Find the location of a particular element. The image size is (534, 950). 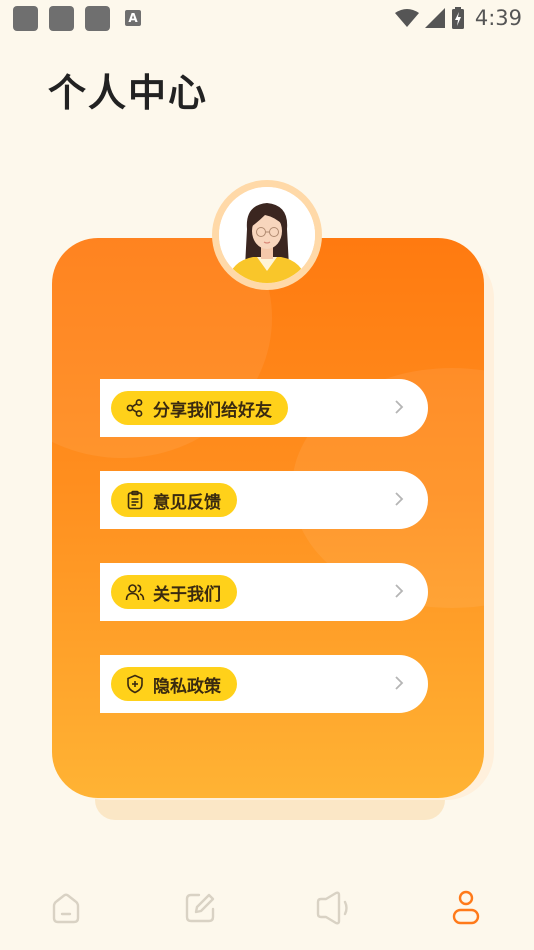

menu-item-share: 分享我们给好友 is located at coordinates (264, 408).